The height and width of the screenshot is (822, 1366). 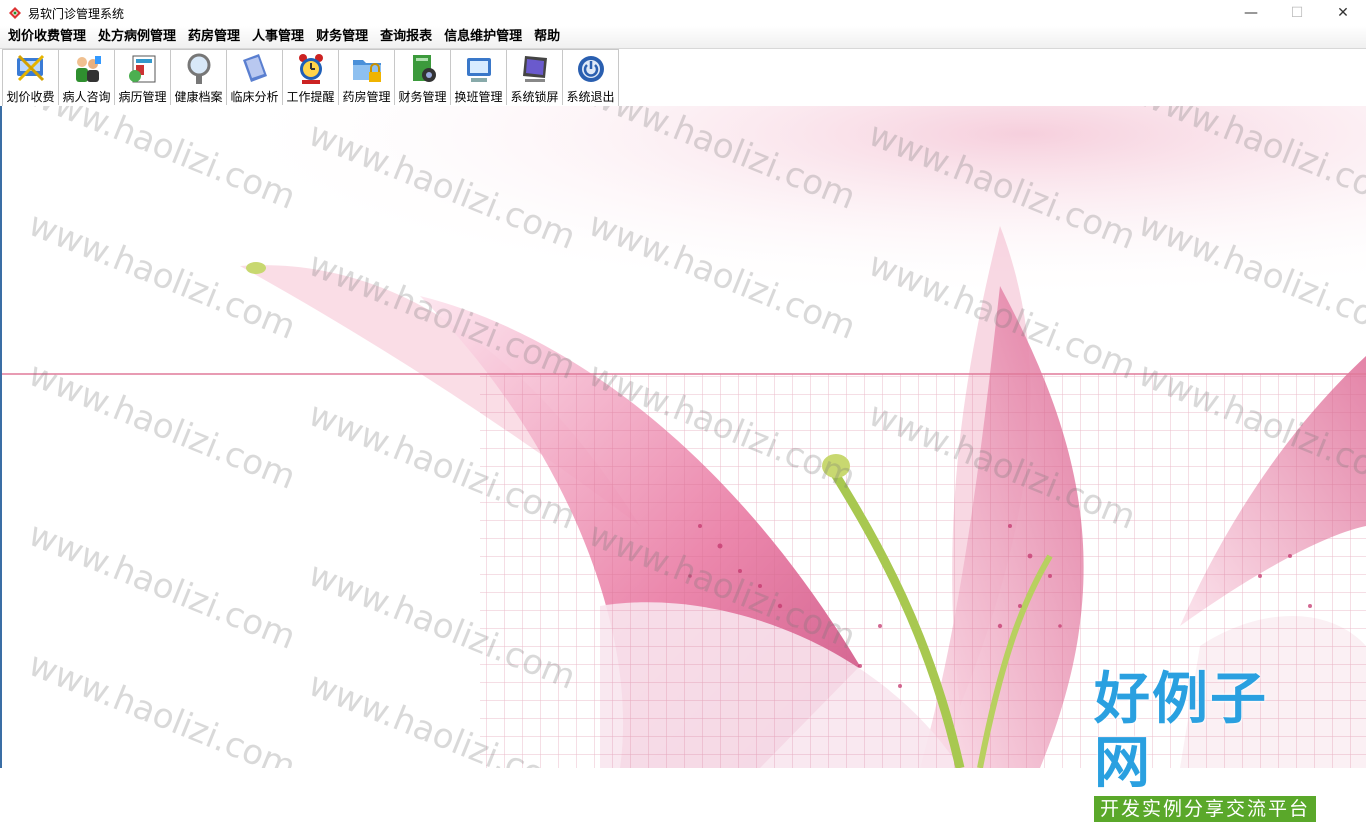 I want to click on document-disc-icon, so click(x=424, y=68).